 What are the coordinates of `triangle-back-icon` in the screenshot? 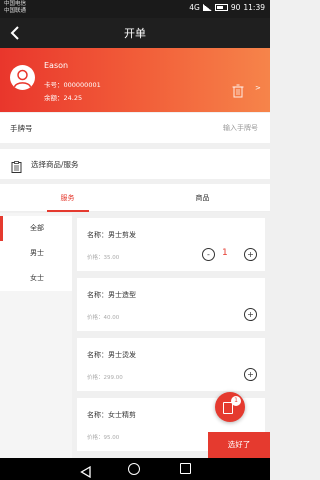 It's located at (85, 472).